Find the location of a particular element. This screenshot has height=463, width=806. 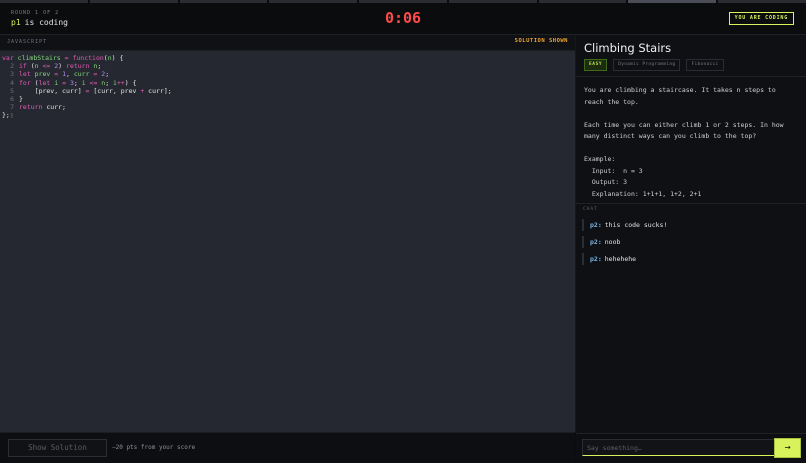

code-line: 7 return curr; is located at coordinates (38, 107).